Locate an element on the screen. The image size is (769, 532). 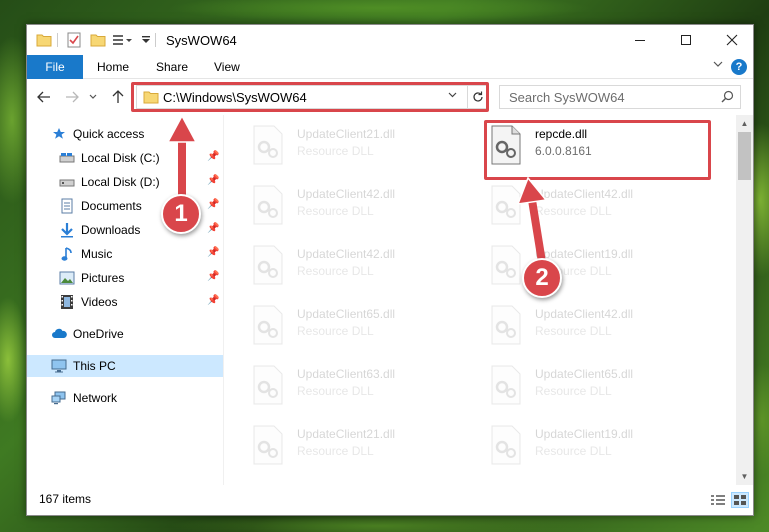
download-arrow-icon is located at coordinates (67, 230).